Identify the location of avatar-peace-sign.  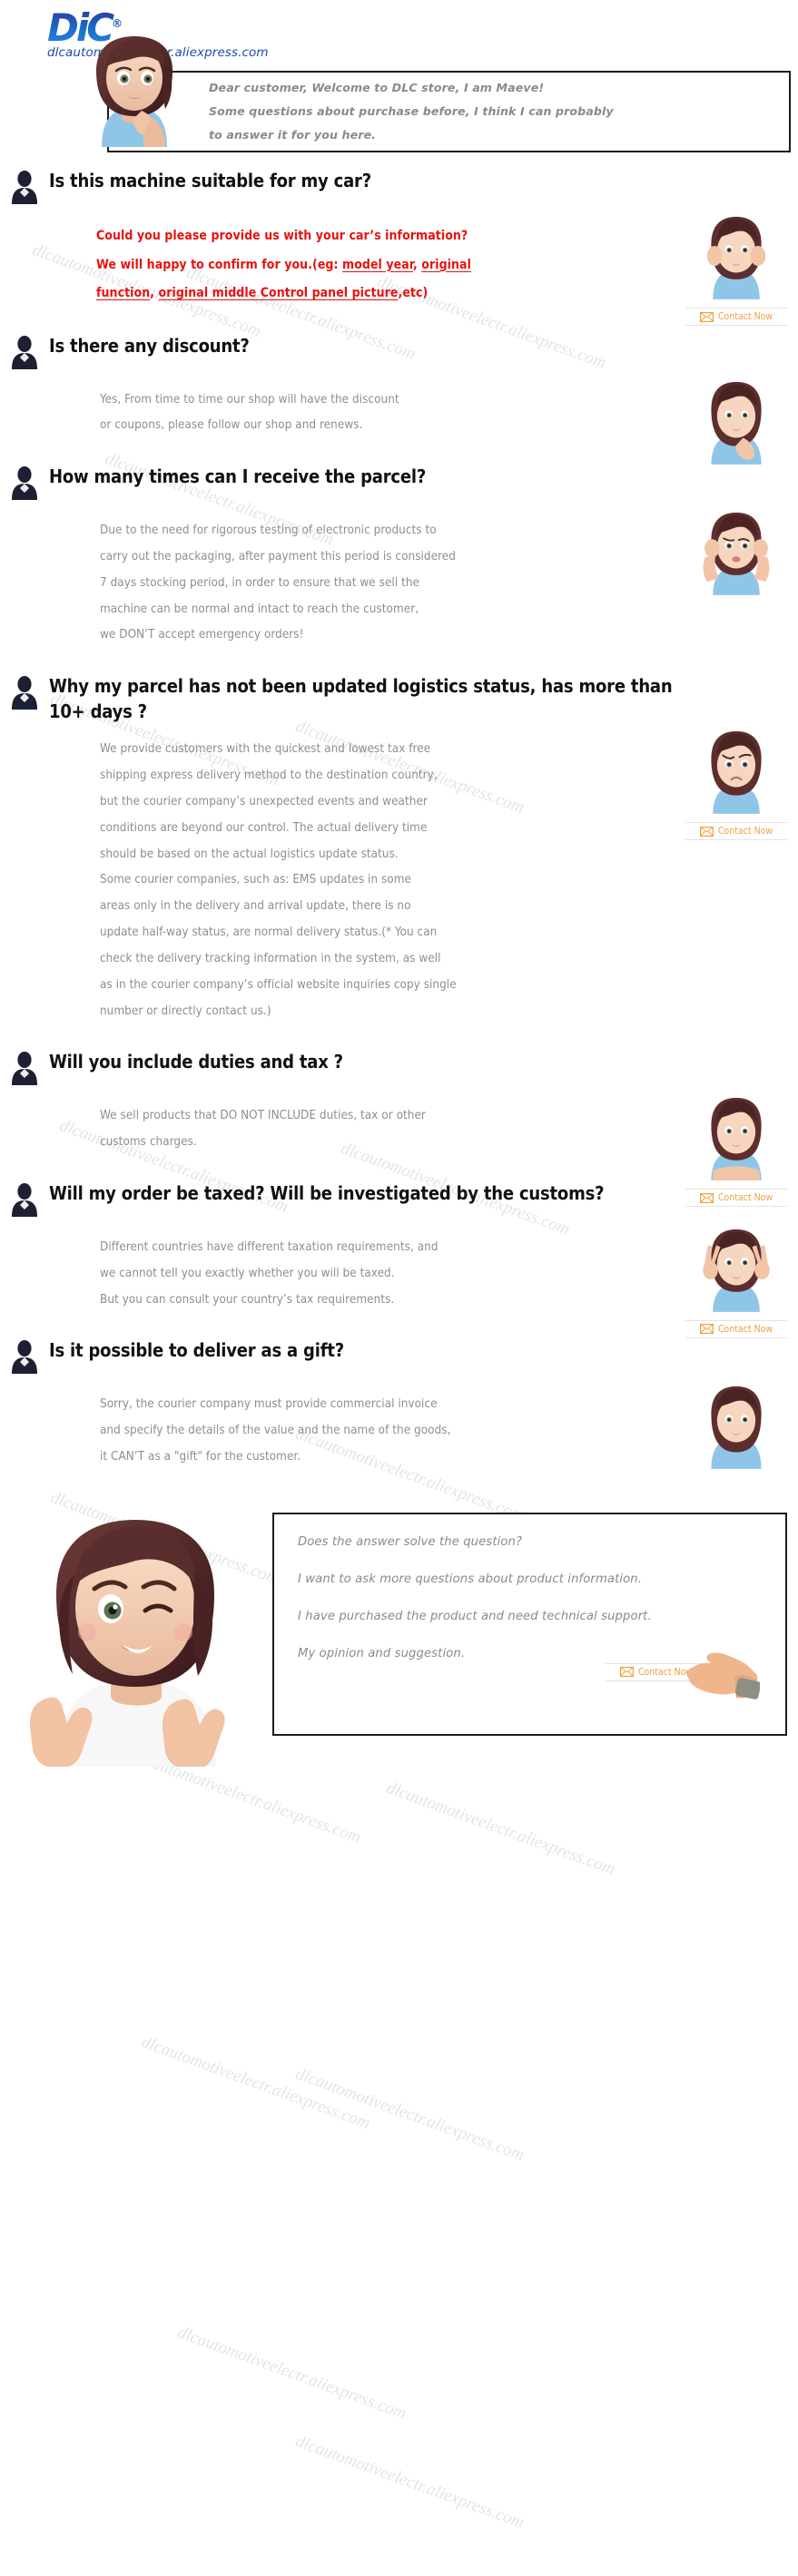
(736, 1270).